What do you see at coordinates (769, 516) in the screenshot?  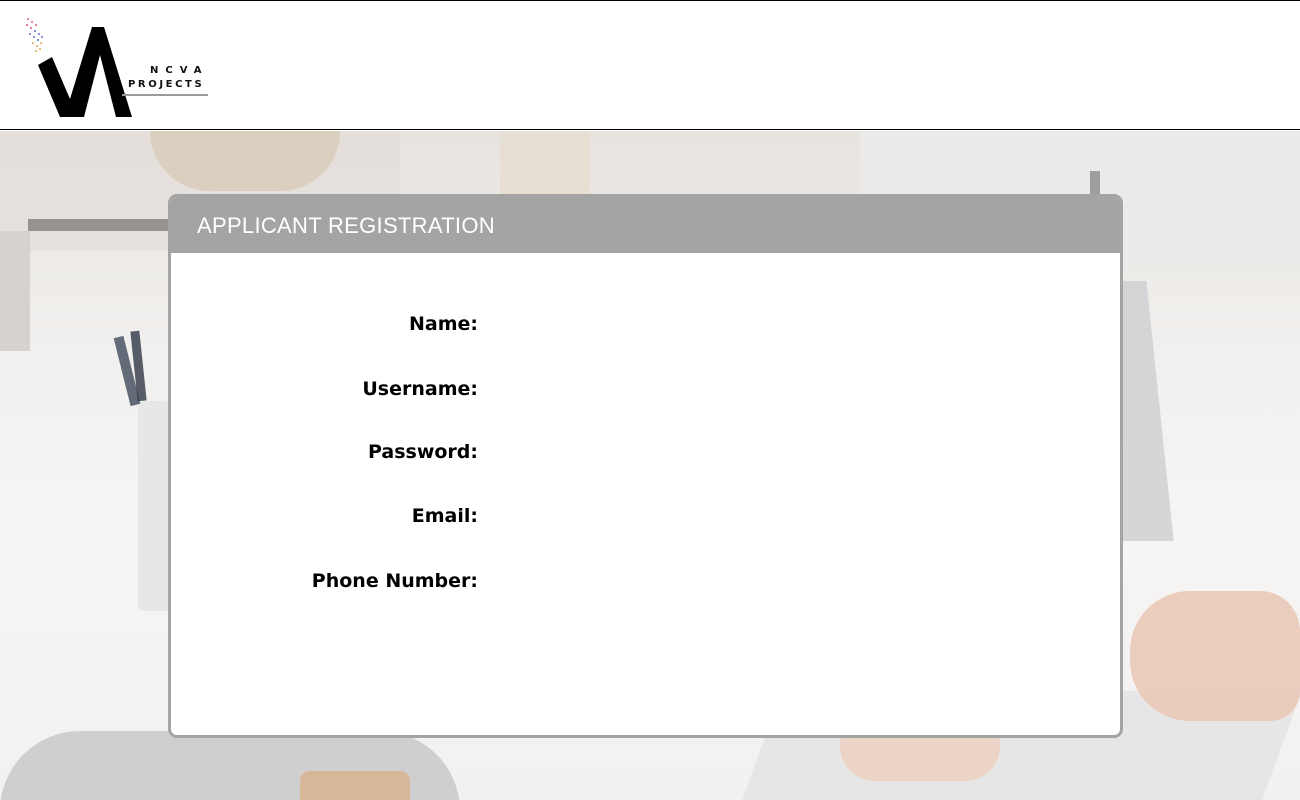 I see `email-input` at bounding box center [769, 516].